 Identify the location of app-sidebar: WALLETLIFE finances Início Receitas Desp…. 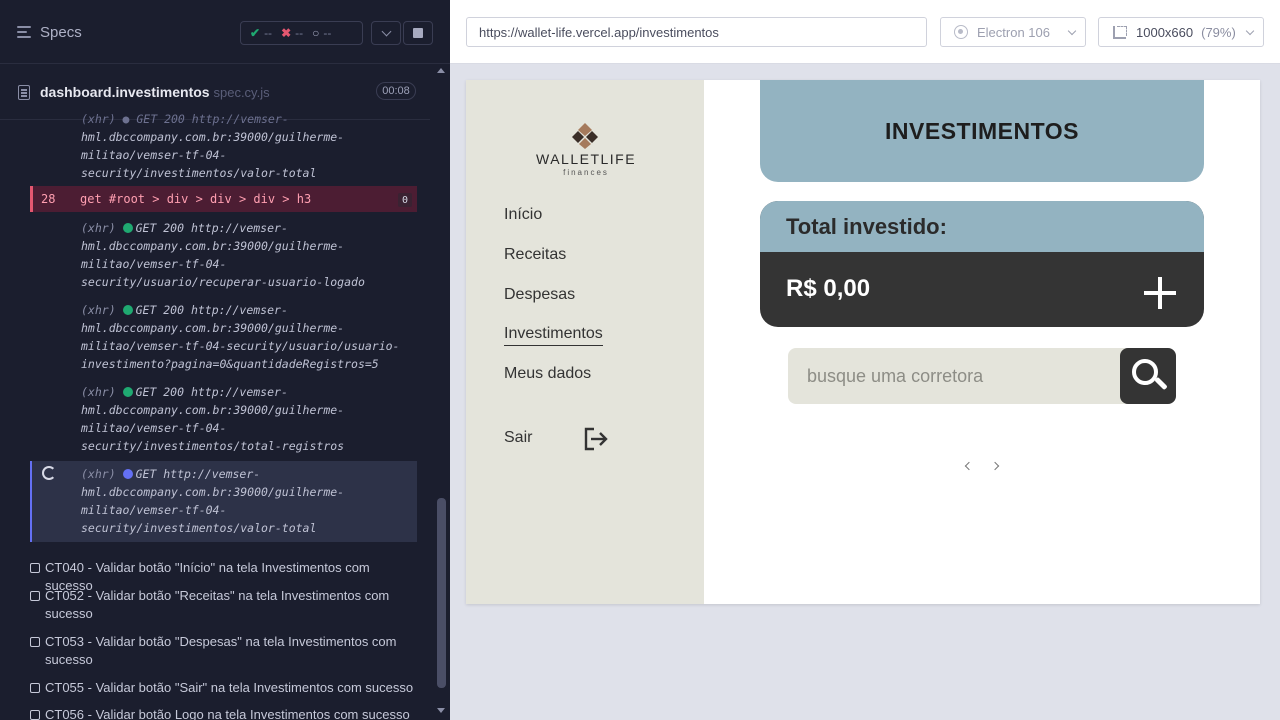
(585, 342).